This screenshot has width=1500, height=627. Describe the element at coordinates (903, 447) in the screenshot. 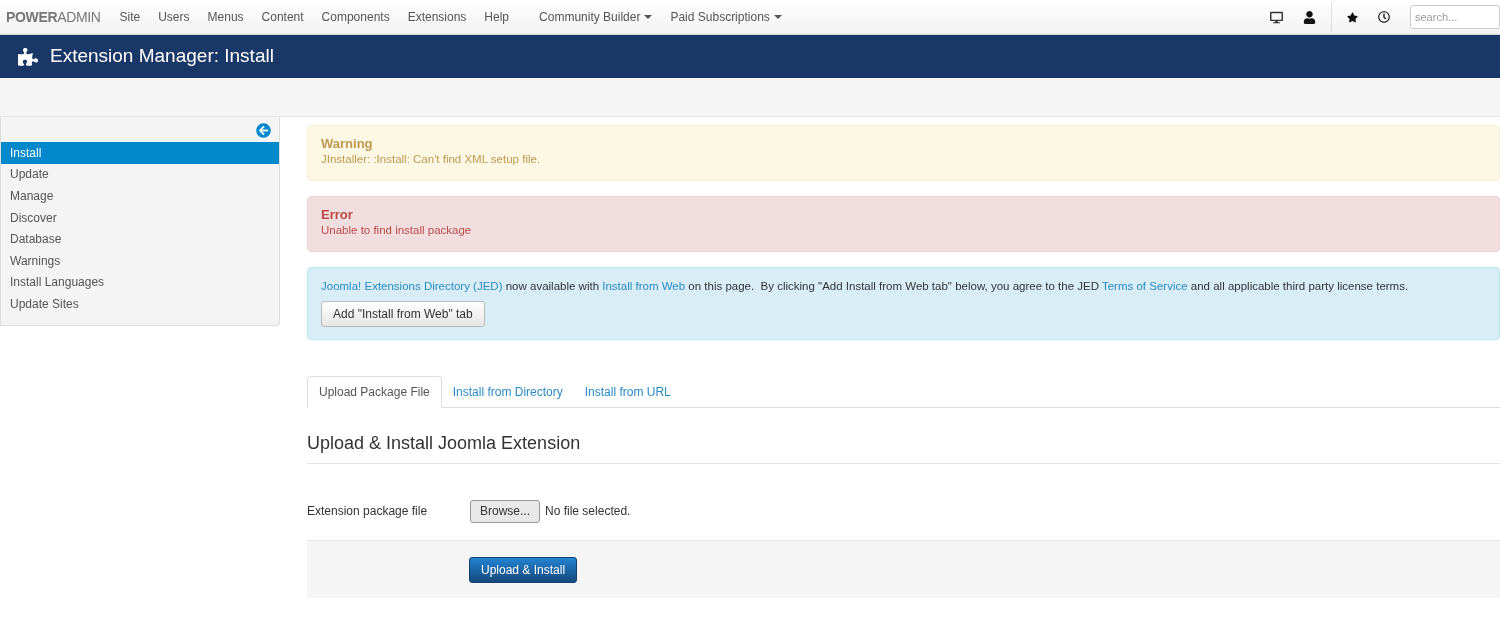

I see `section-heading: Upload & Install Joomla Extension` at that location.